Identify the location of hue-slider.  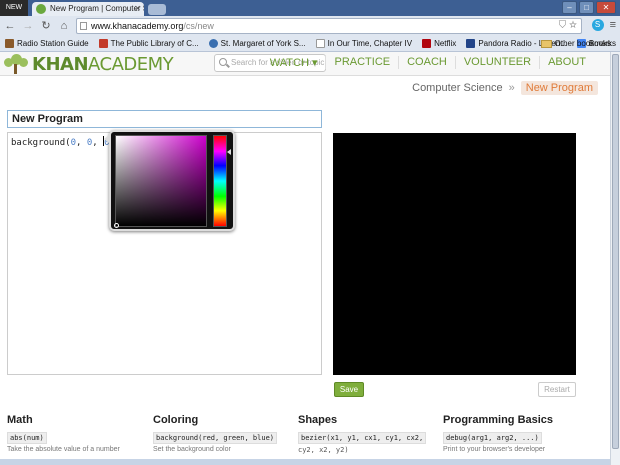
(222, 181).